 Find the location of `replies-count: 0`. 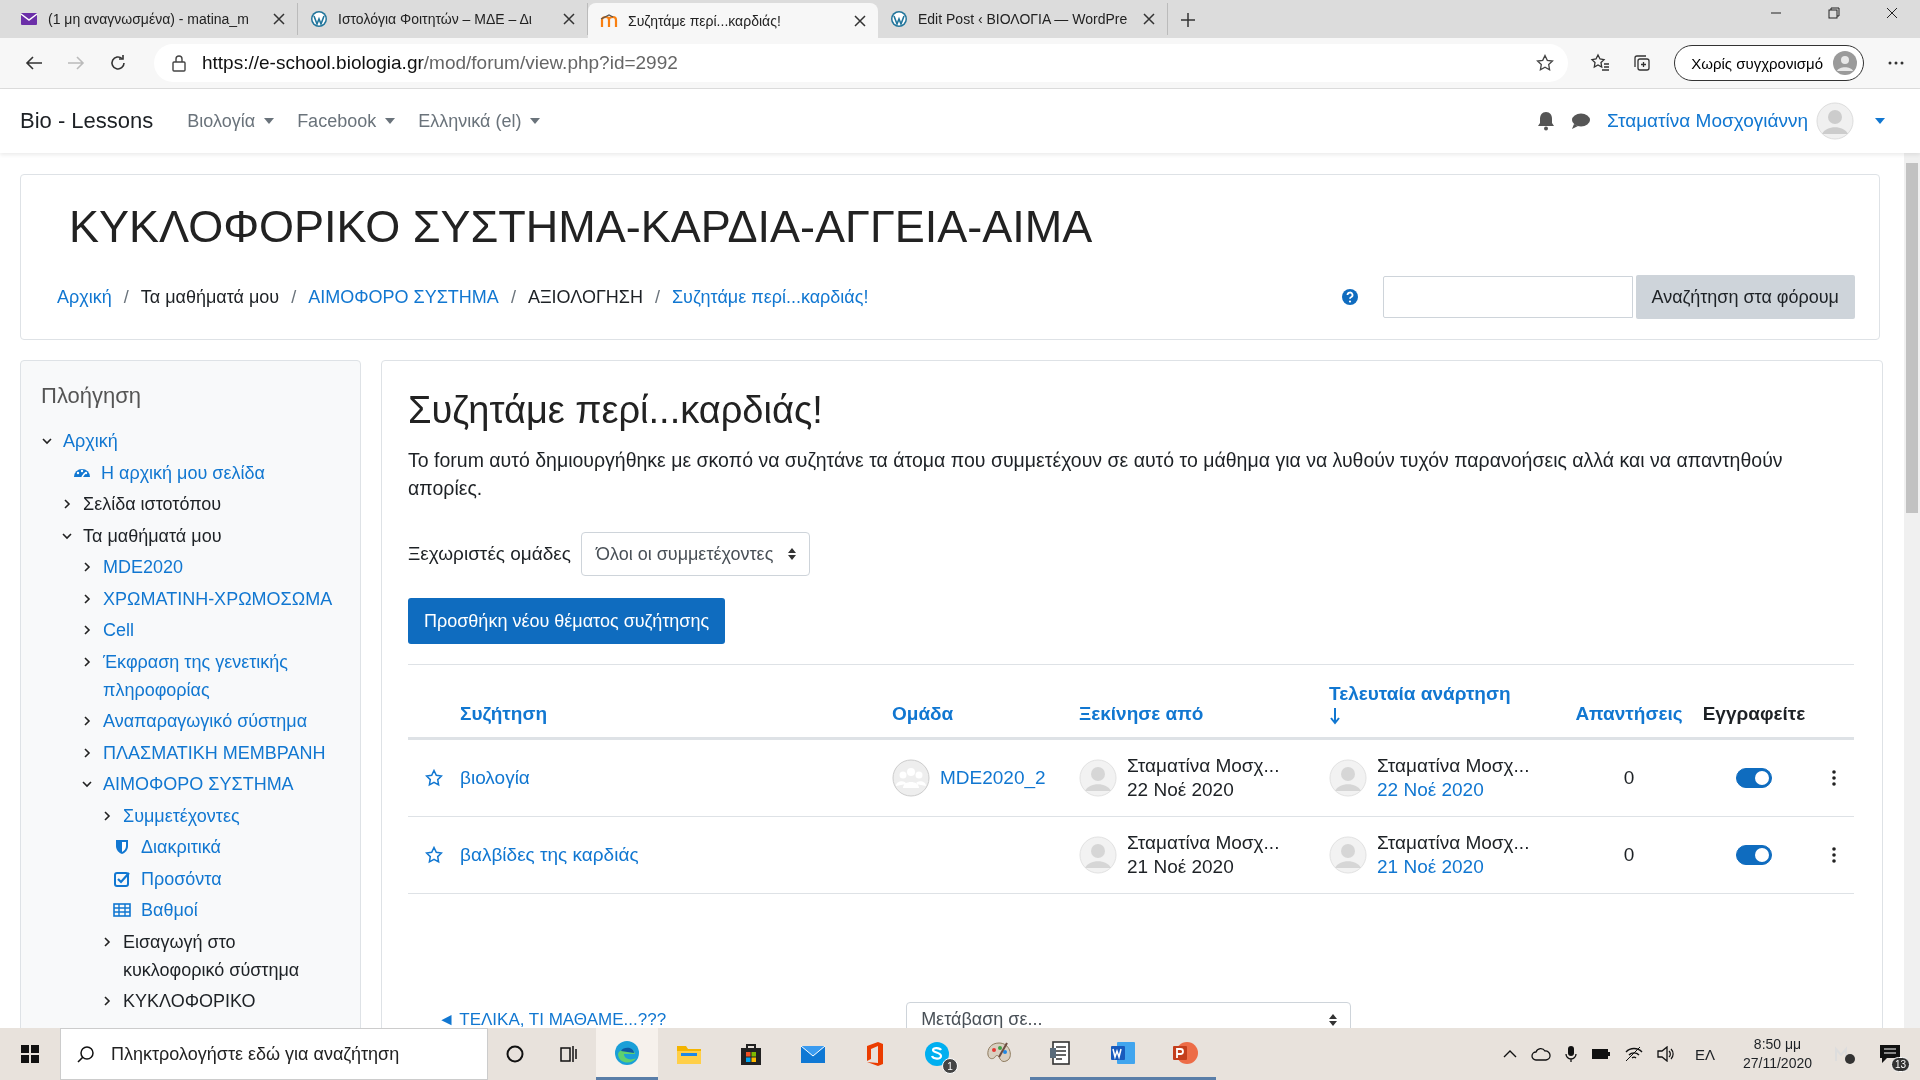

replies-count: 0 is located at coordinates (1629, 855).